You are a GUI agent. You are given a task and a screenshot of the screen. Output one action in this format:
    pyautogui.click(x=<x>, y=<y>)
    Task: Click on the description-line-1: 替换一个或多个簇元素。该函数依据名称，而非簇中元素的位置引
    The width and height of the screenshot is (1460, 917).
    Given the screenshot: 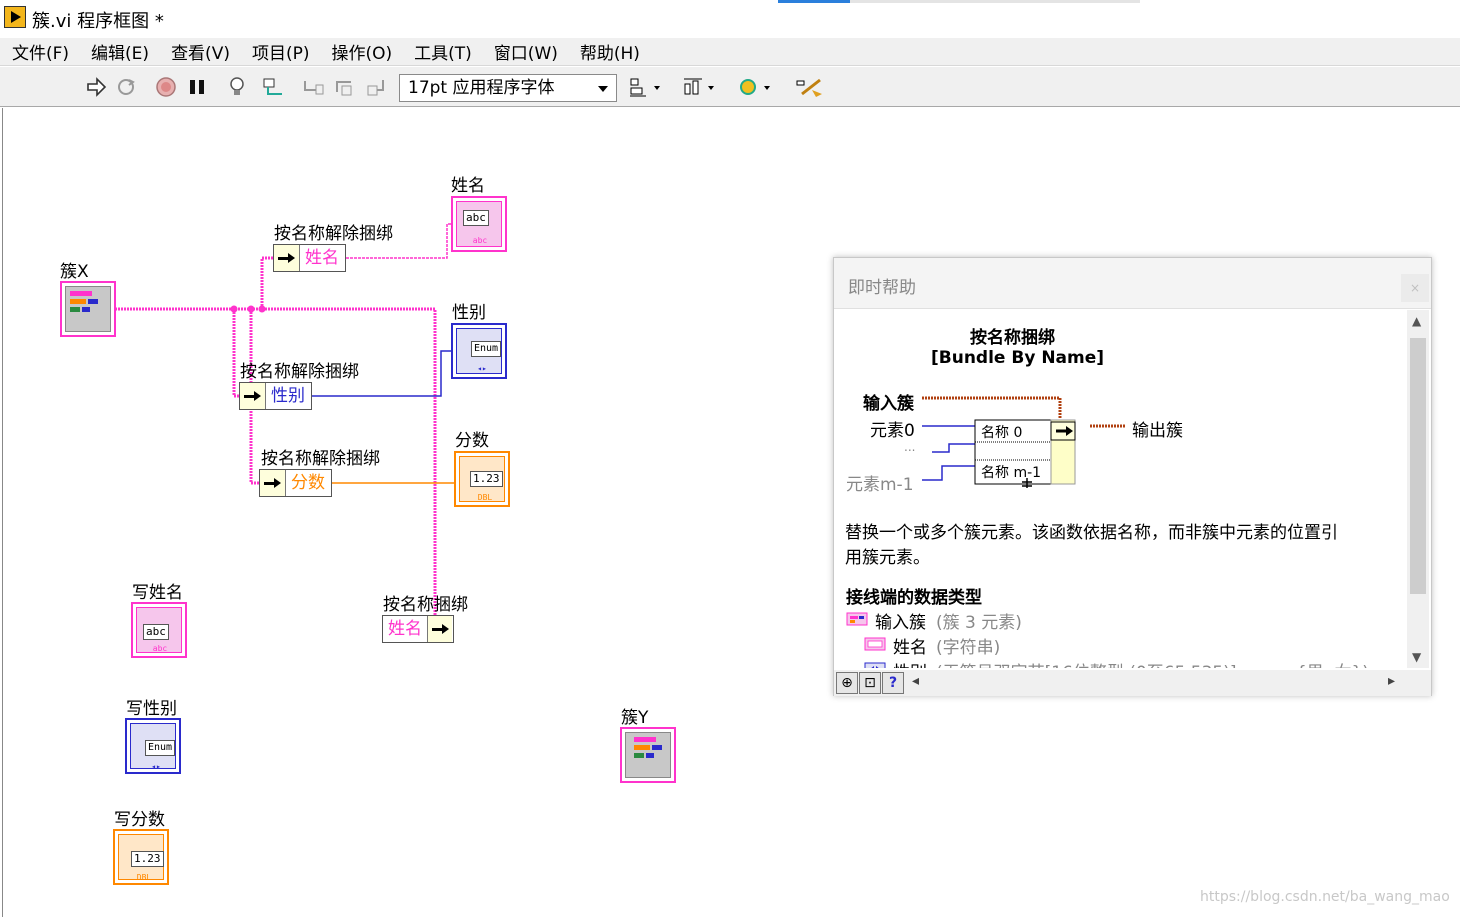 What is the action you would take?
    pyautogui.click(x=1091, y=533)
    